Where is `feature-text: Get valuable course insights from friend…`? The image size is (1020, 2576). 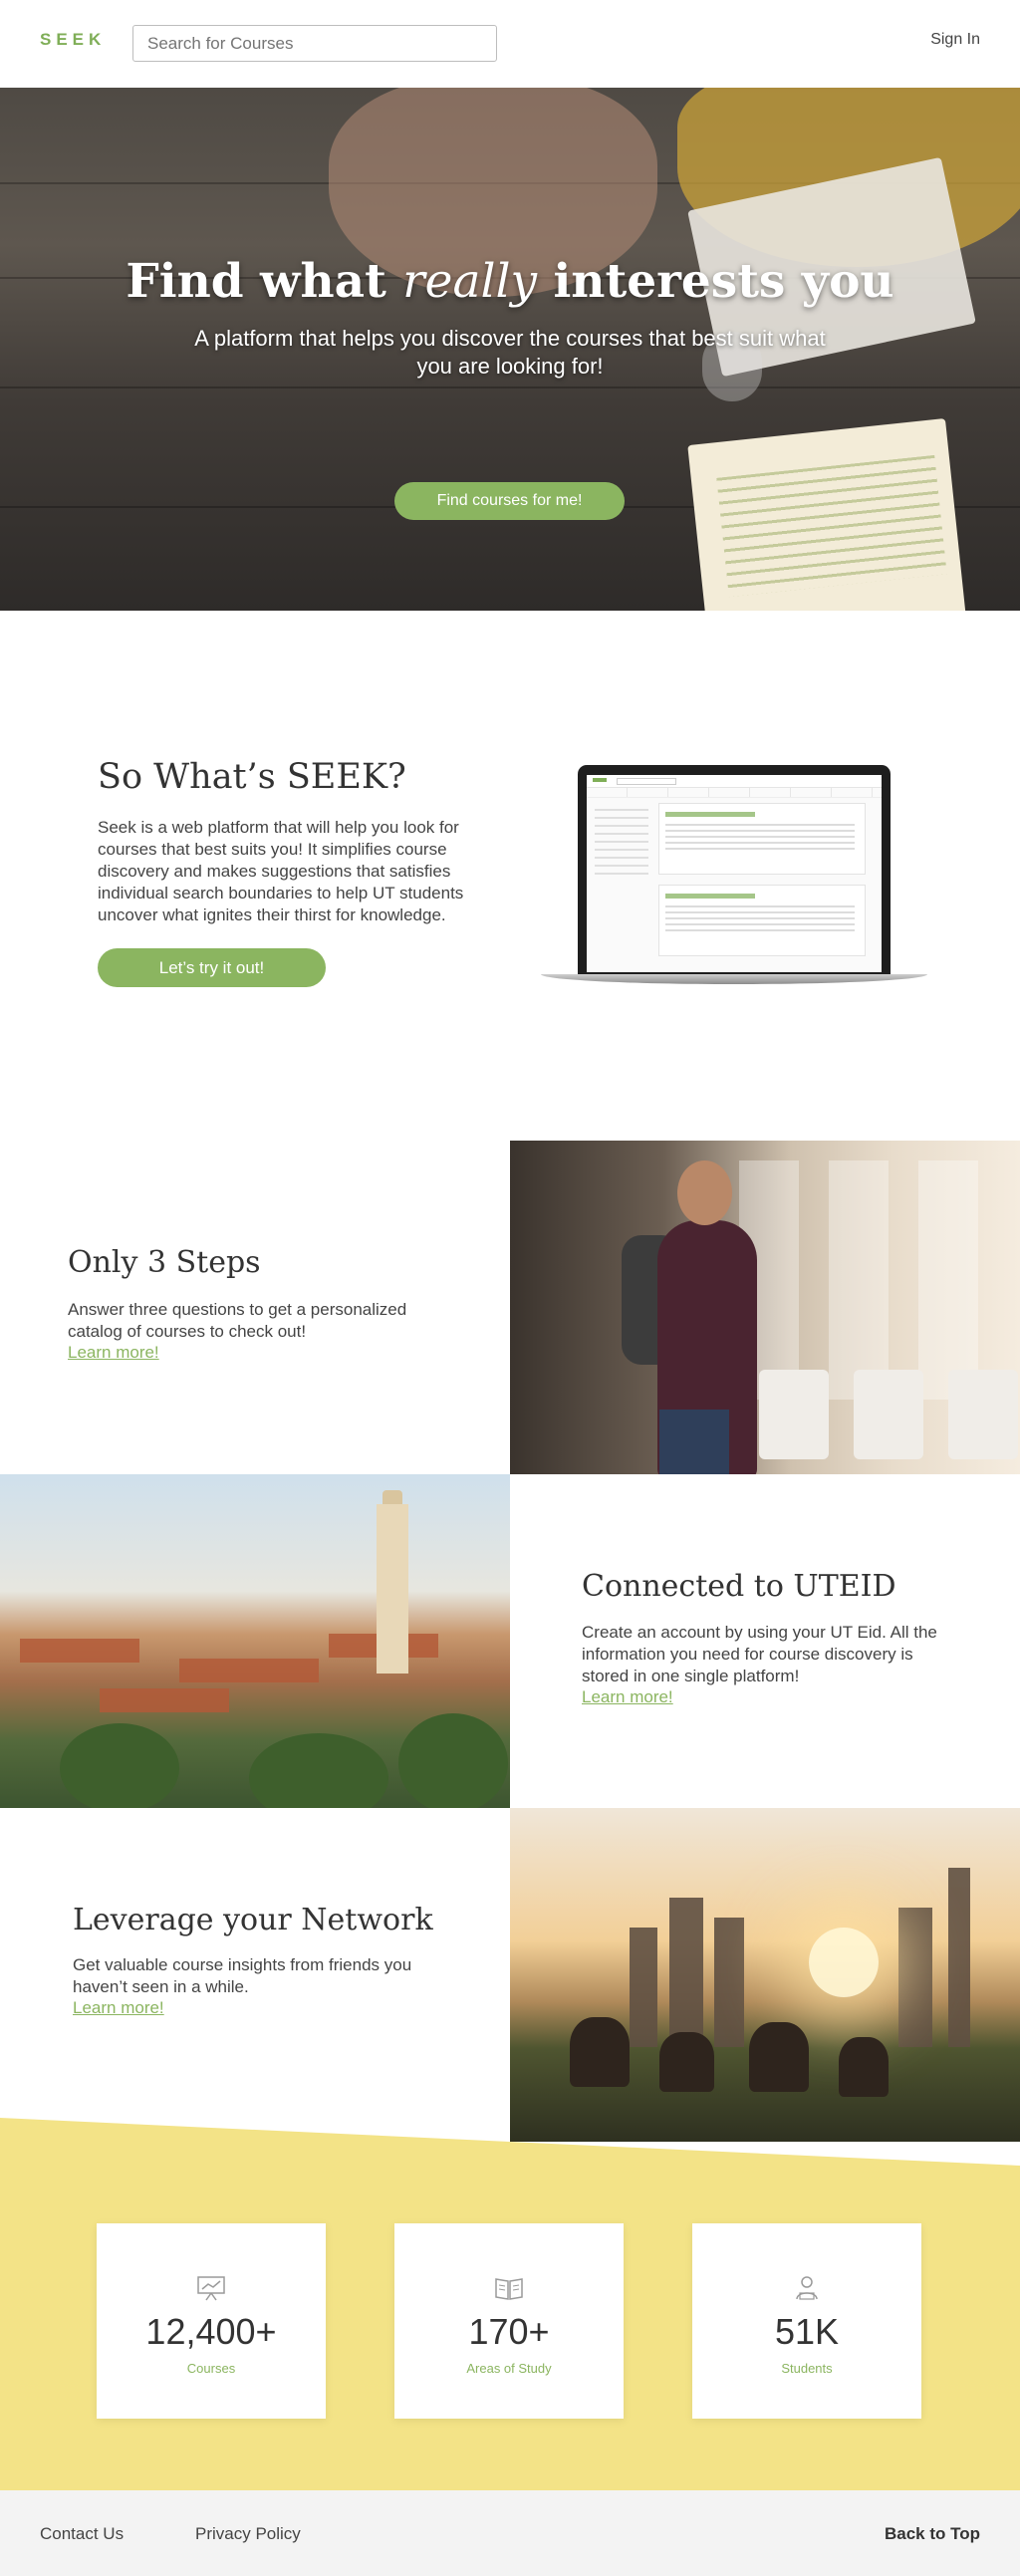
feature-text: Get valuable course insights from friend… is located at coordinates (242, 1975).